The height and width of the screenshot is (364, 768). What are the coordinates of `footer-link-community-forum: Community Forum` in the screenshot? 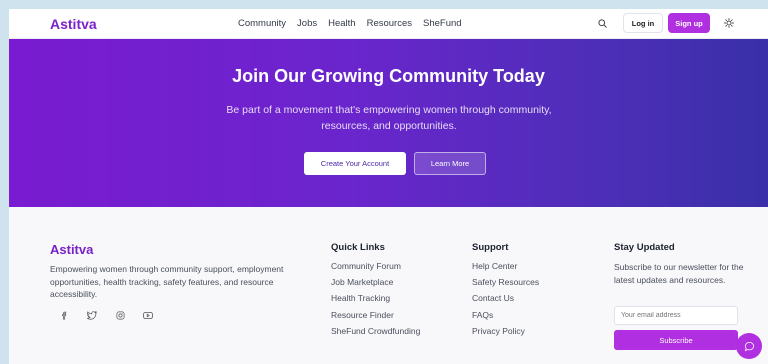 It's located at (375, 269).